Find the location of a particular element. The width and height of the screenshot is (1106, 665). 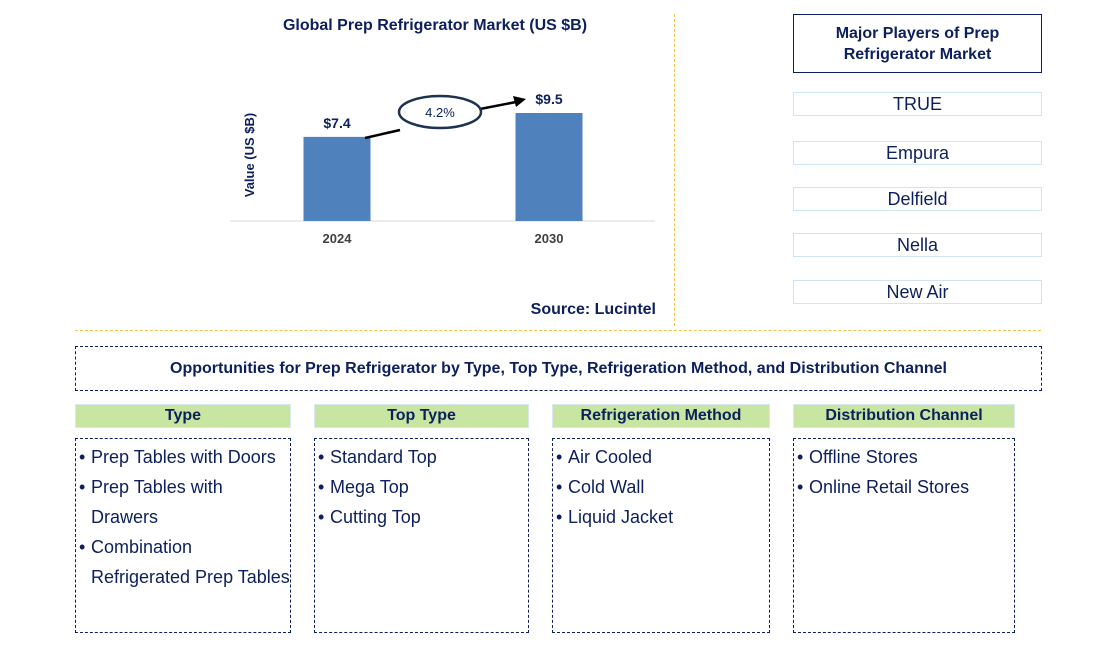

list-item: • Prep Tables with Drawers is located at coordinates (184, 502).